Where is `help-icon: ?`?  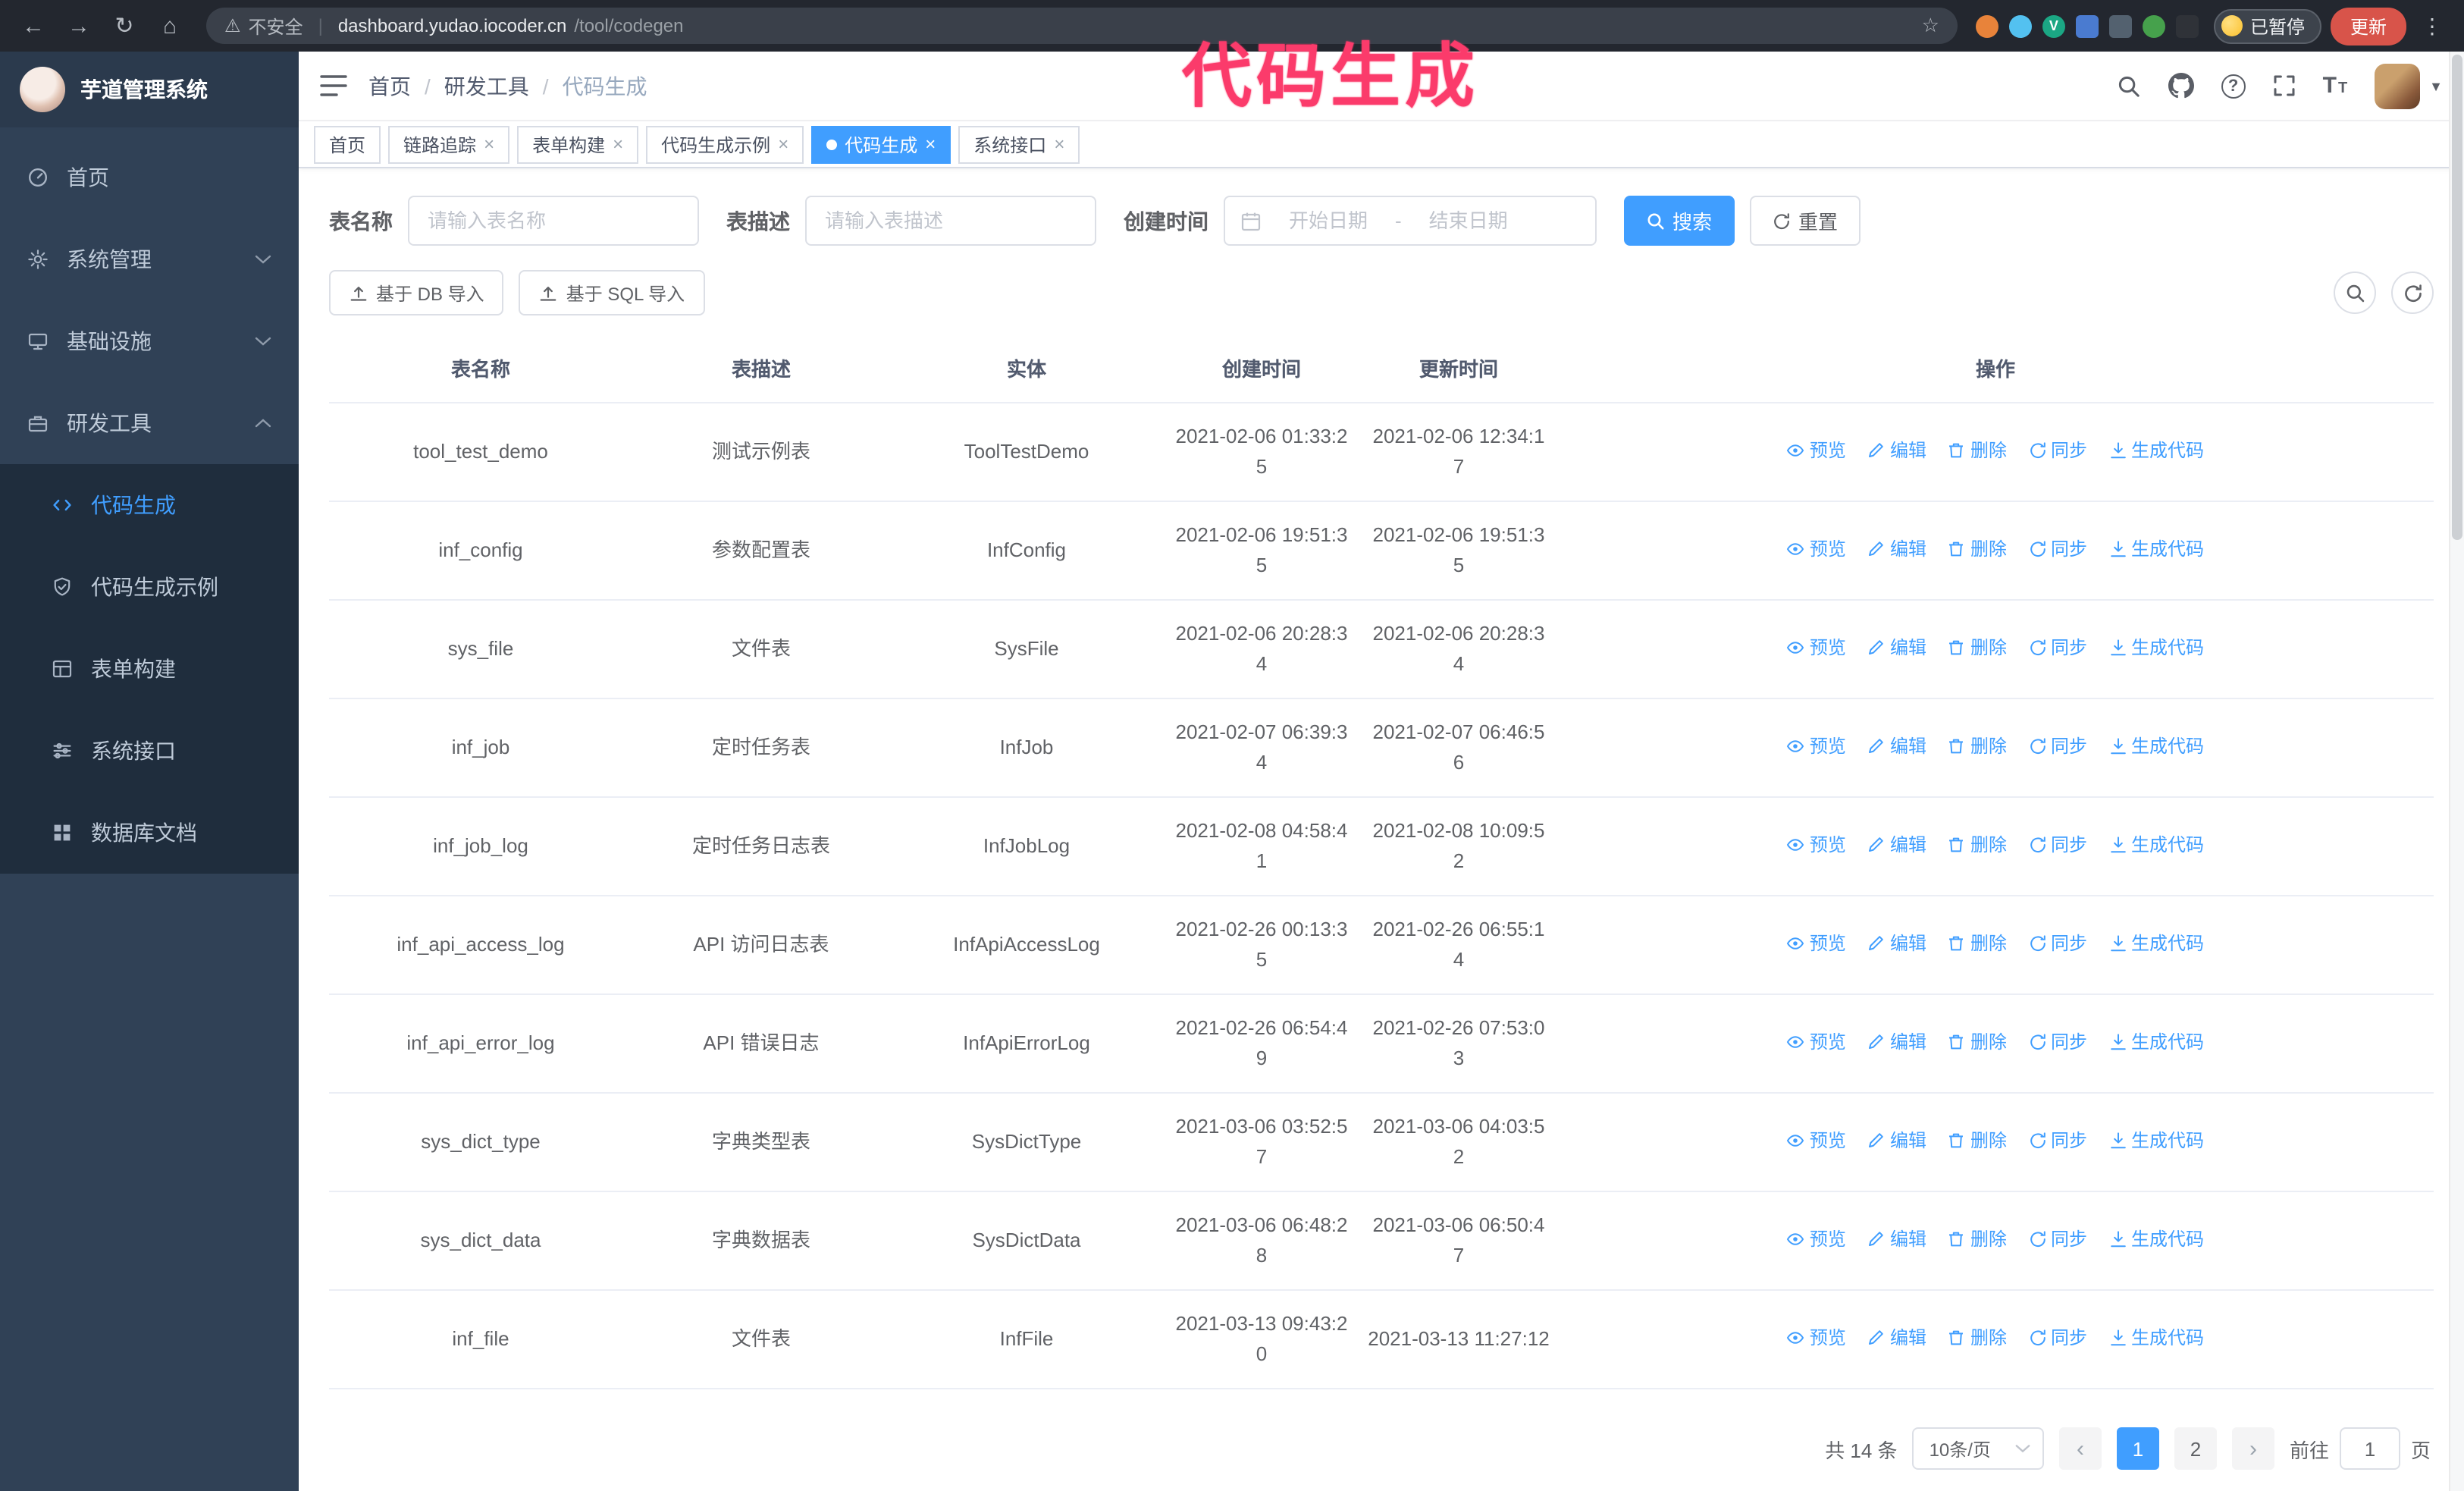
help-icon: ? is located at coordinates (2233, 86).